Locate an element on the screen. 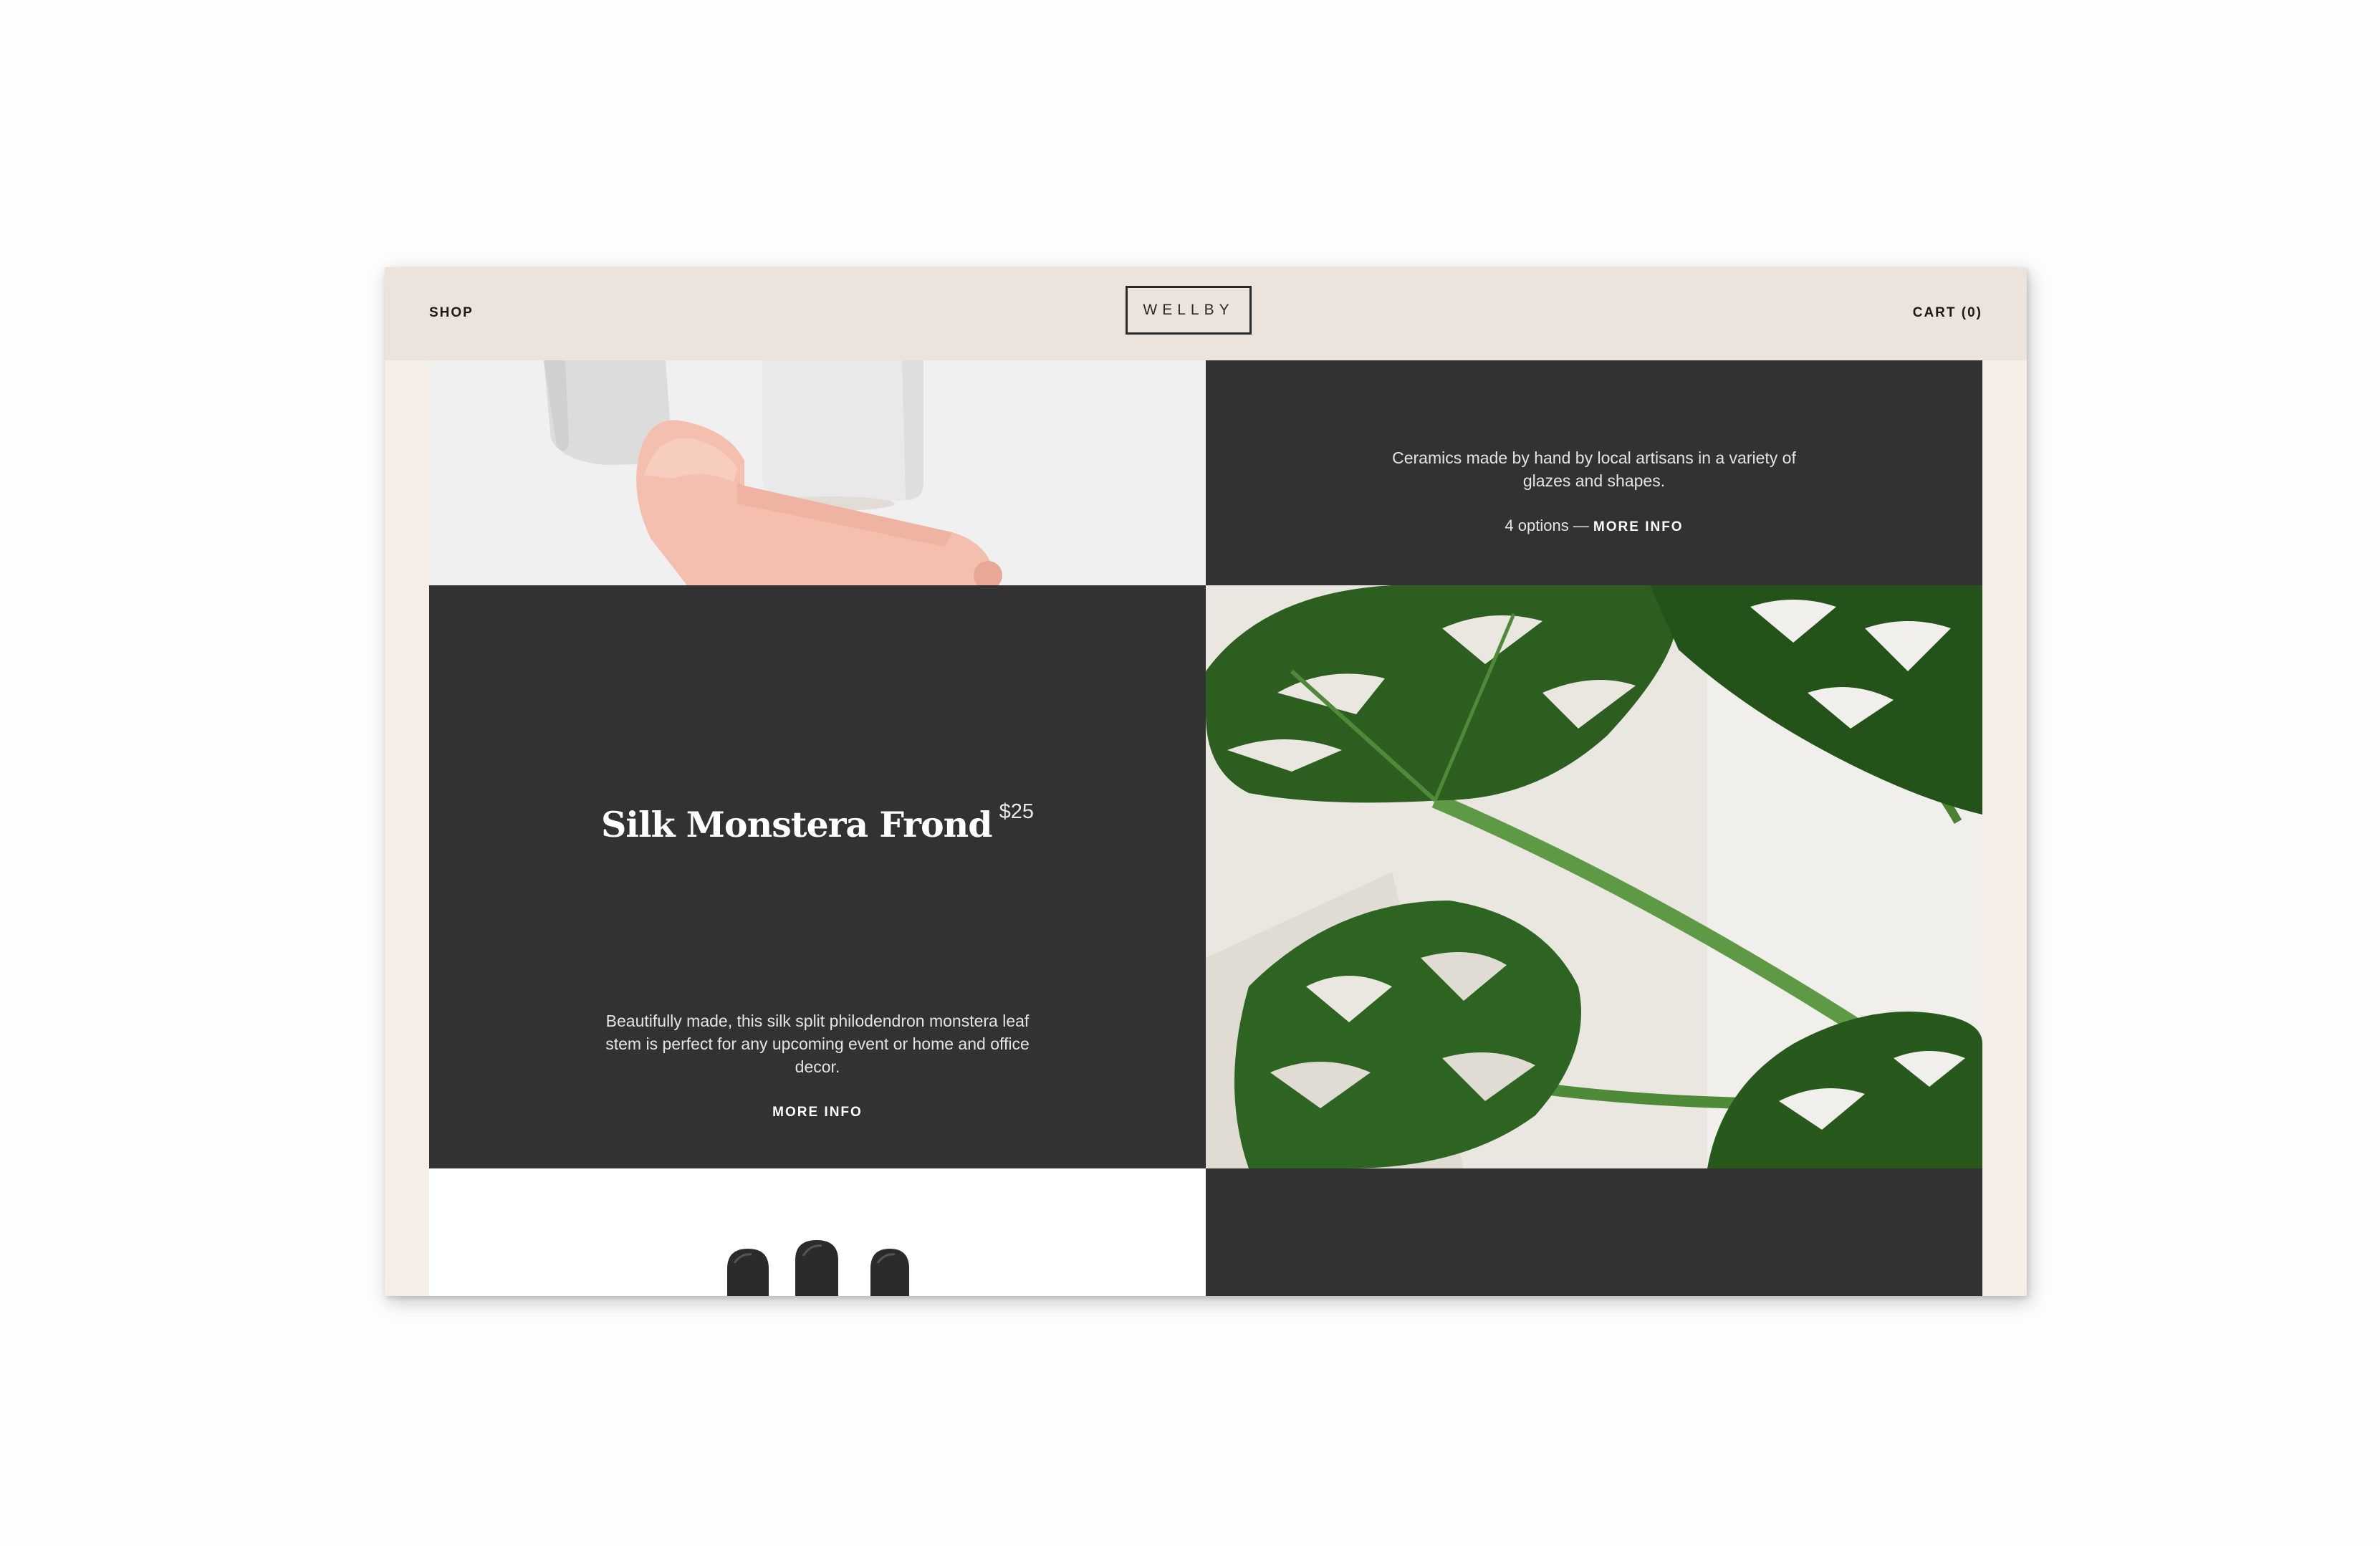 The height and width of the screenshot is (1546, 2380). next-product-photo is located at coordinates (817, 1232).